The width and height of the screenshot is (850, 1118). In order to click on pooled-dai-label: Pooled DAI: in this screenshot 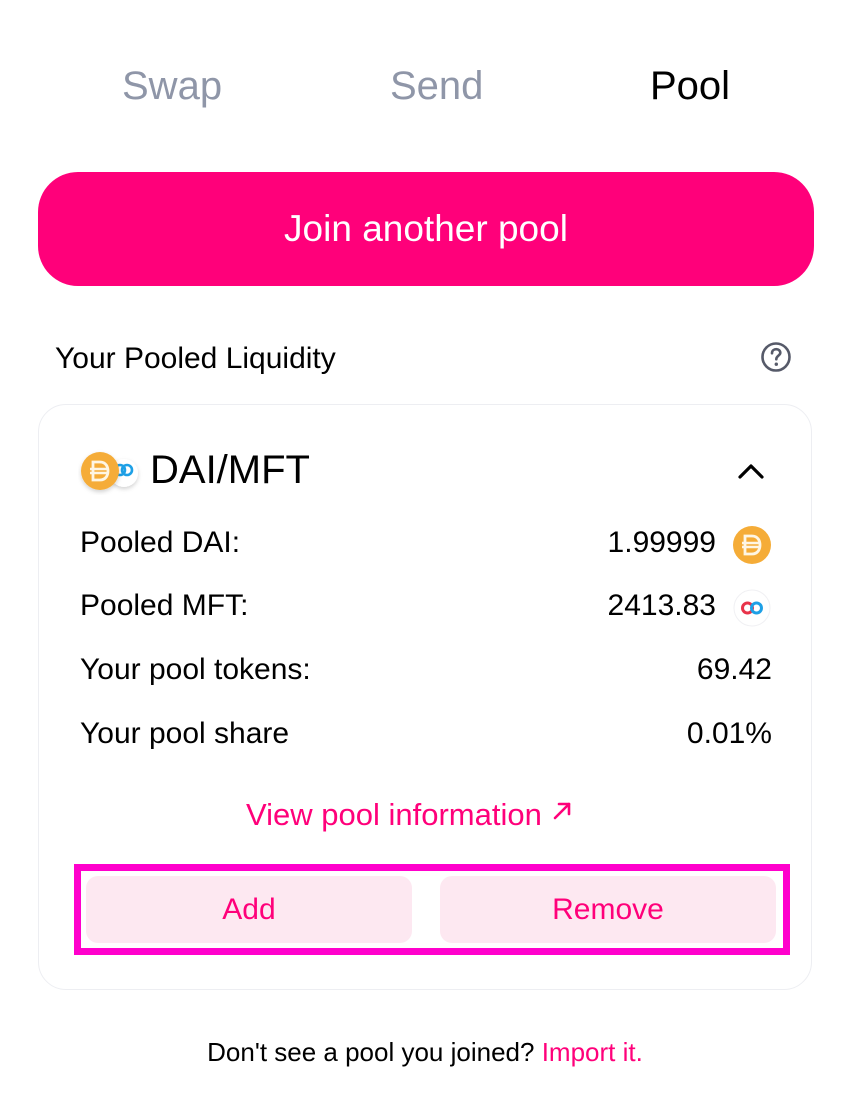, I will do `click(160, 542)`.